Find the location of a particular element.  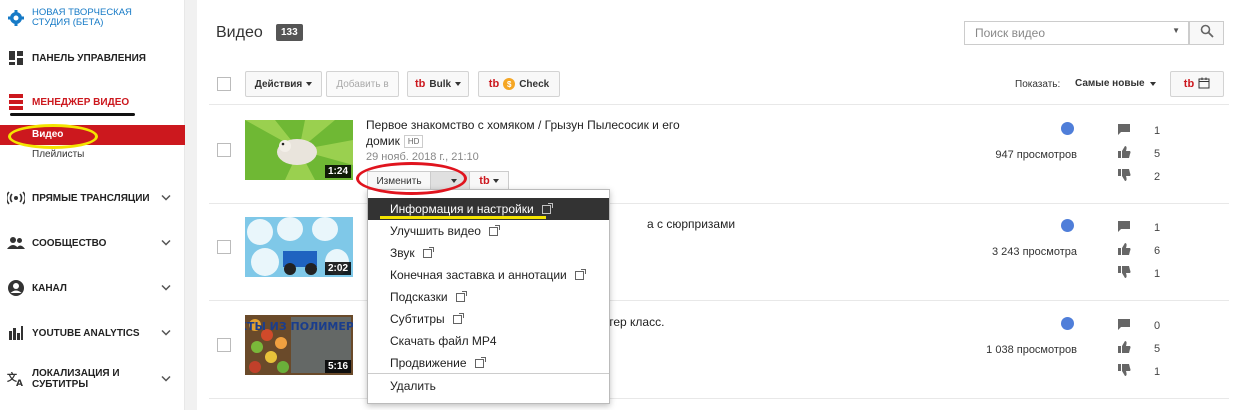

svg-text: A is located at coordinates (19, 383).